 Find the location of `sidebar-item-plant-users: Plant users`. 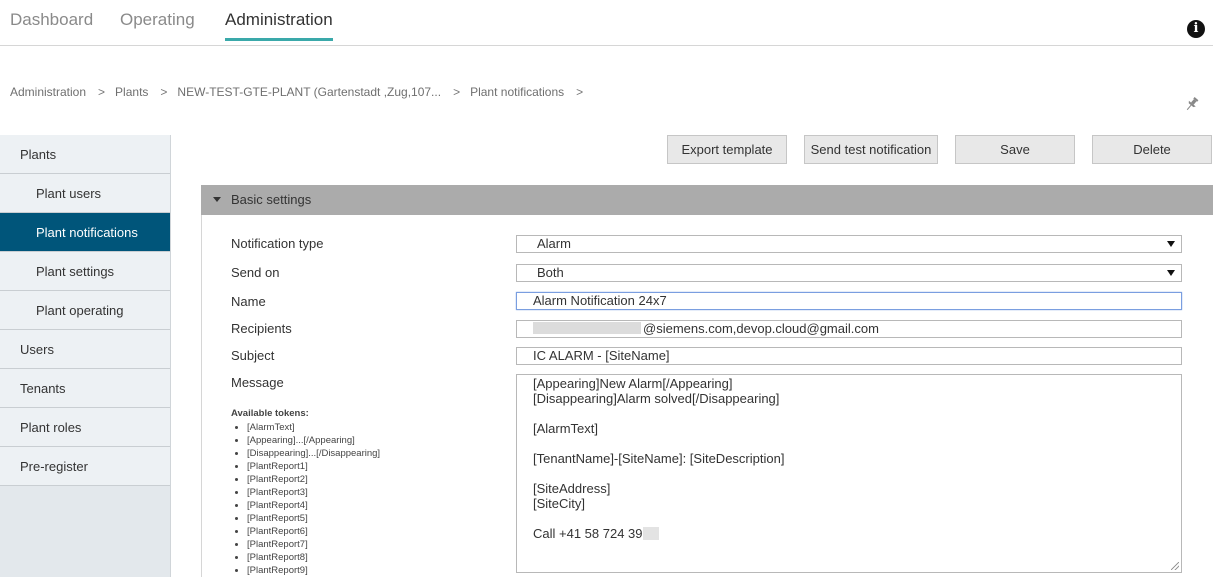

sidebar-item-plant-users: Plant users is located at coordinates (85, 193).